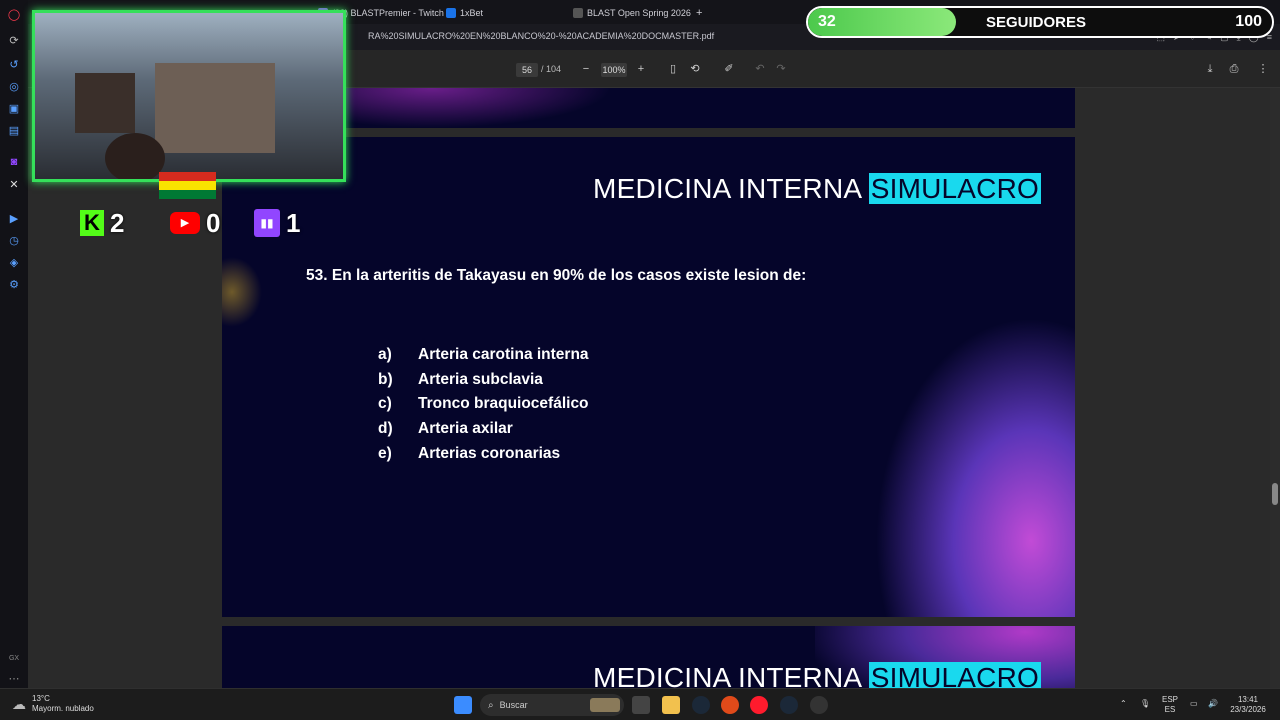  I want to click on option-text: Arteria carotina interna, so click(503, 355).